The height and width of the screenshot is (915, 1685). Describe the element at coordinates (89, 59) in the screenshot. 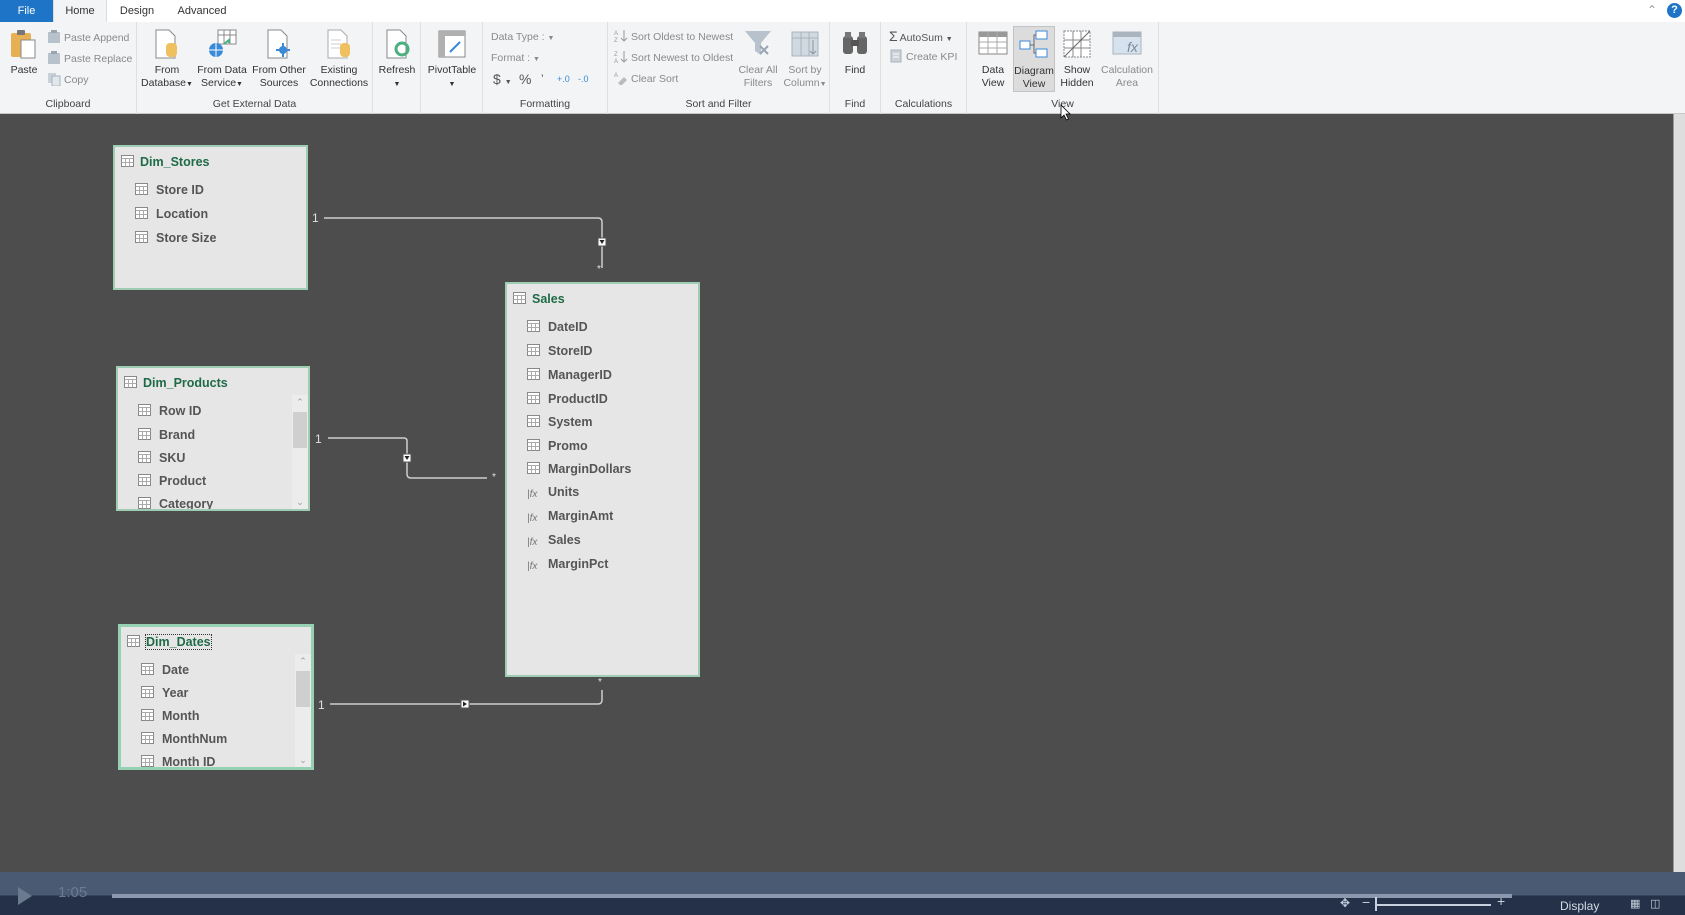

I see `paste-replace-button: Paste Replace` at that location.